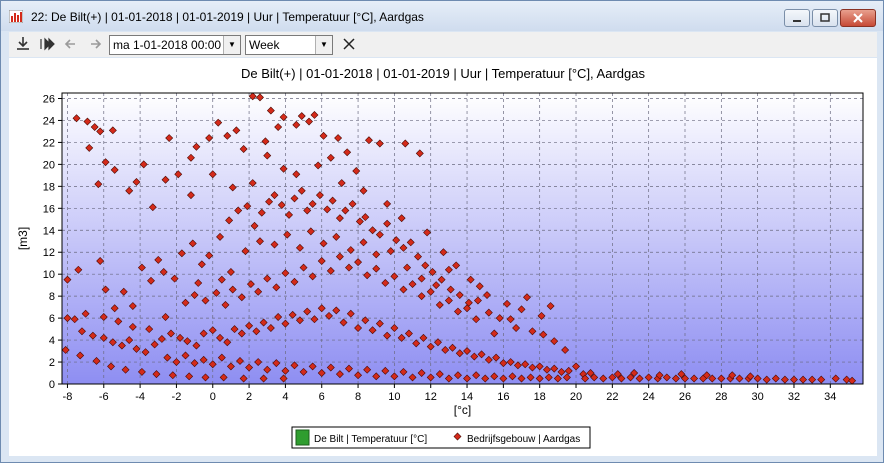  What do you see at coordinates (49, 99) in the screenshot?
I see `y-tick-label: 26` at bounding box center [49, 99].